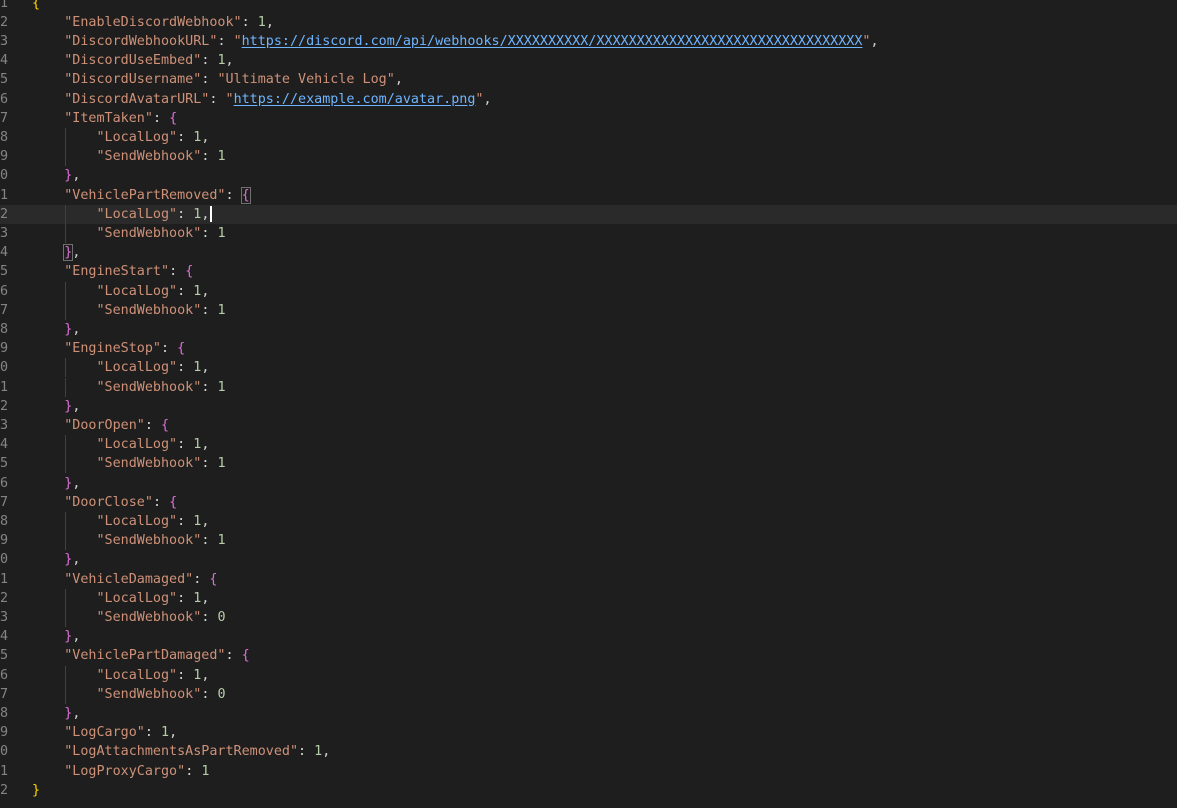  I want to click on code-line: 9 "LogCargo": 1,, so click(588, 732).